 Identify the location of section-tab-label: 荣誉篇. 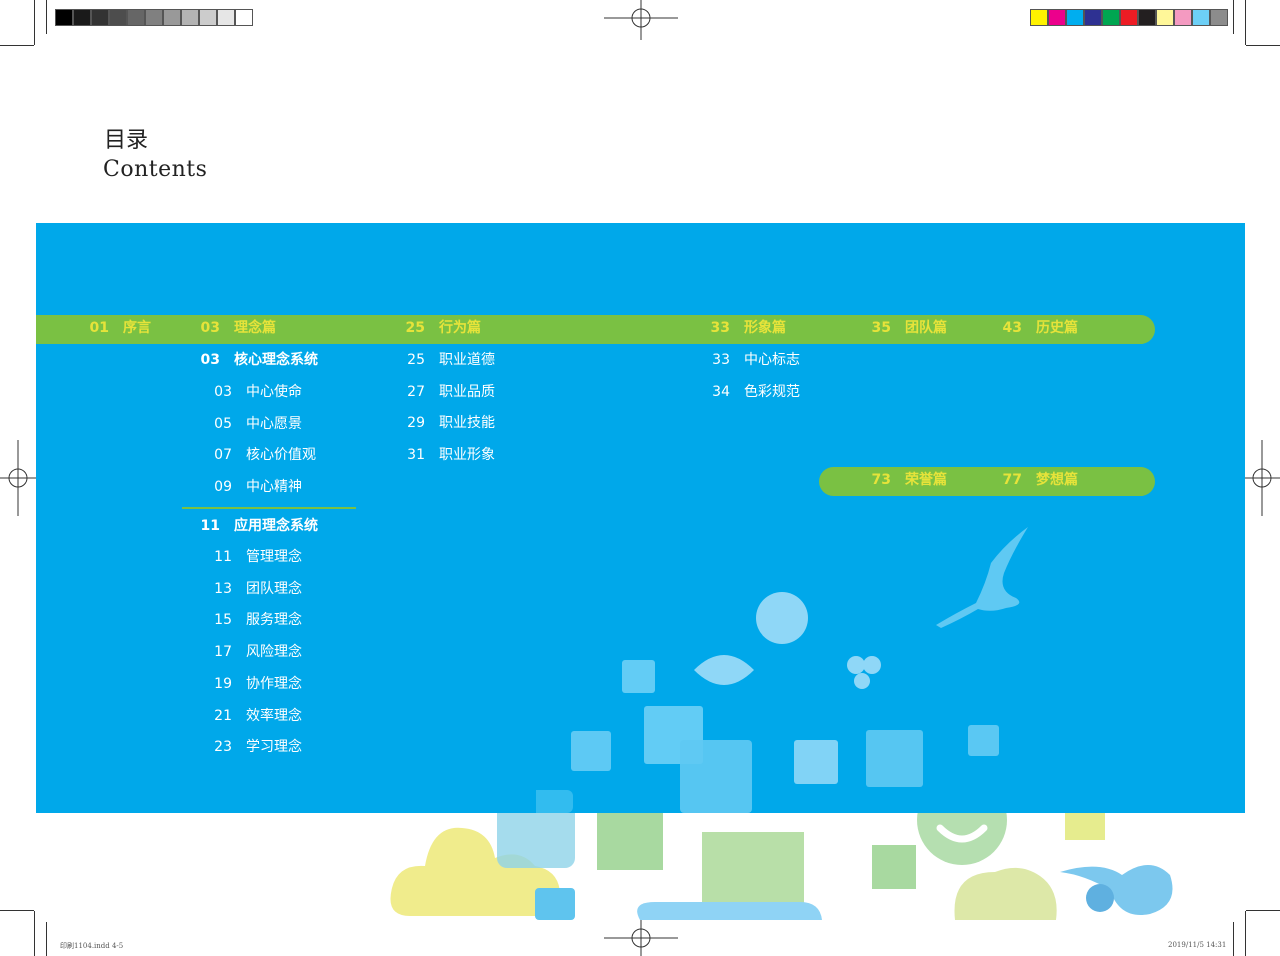
(926, 480).